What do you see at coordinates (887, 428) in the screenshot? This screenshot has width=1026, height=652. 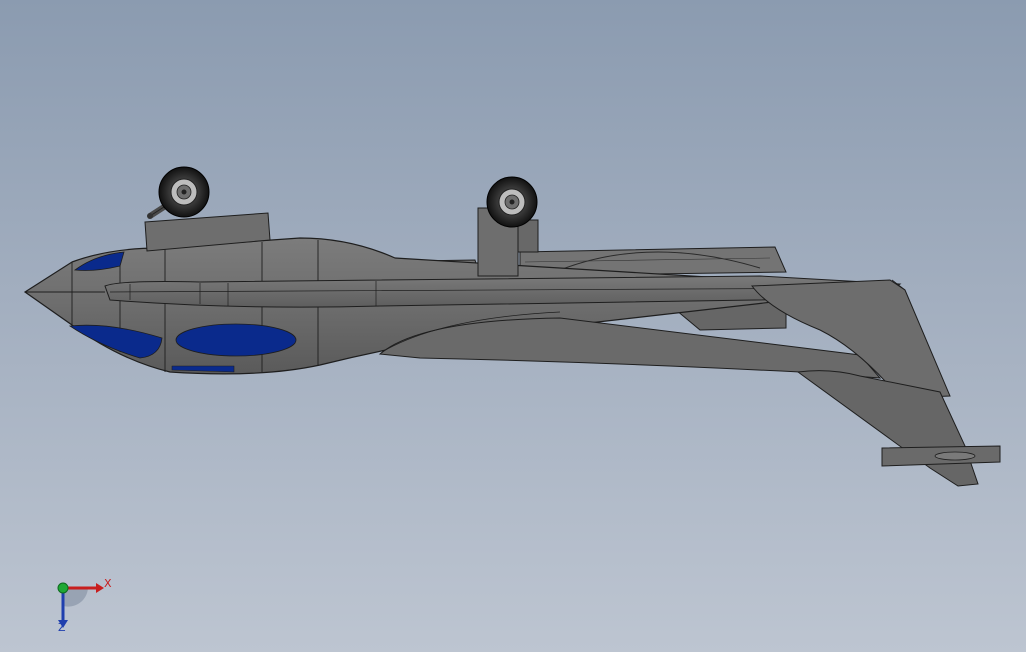 I see `lower-tail` at bounding box center [887, 428].